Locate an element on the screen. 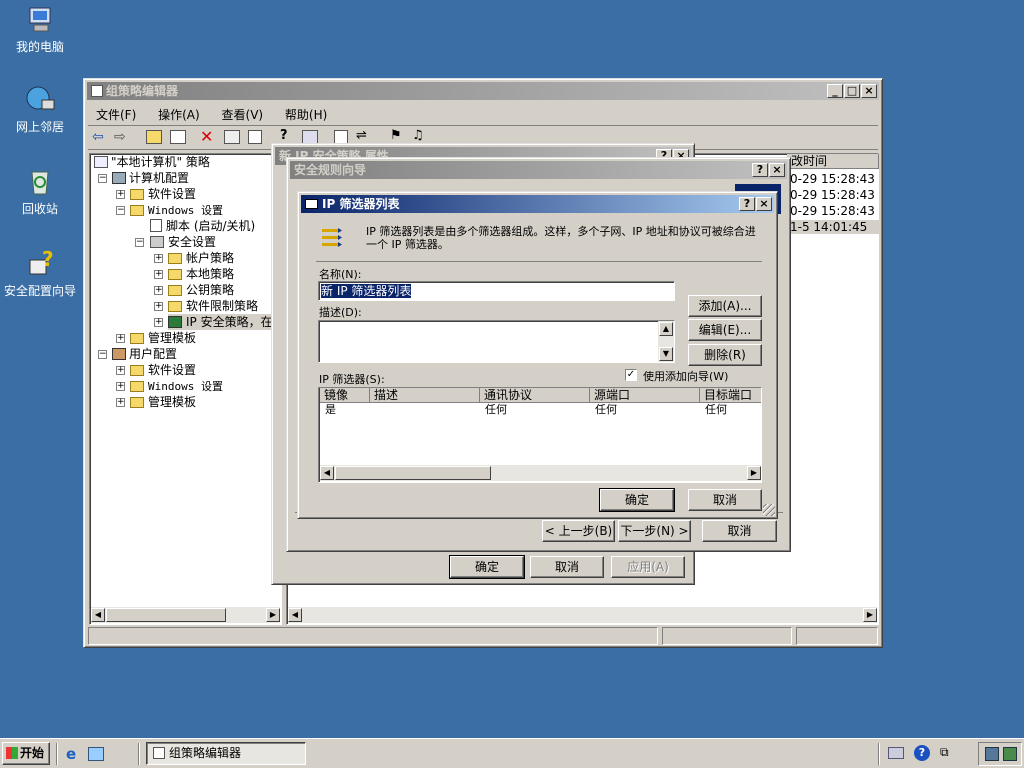 This screenshot has width=1024, height=768. tree-item-user-config: 用户配置 is located at coordinates (144, 354).